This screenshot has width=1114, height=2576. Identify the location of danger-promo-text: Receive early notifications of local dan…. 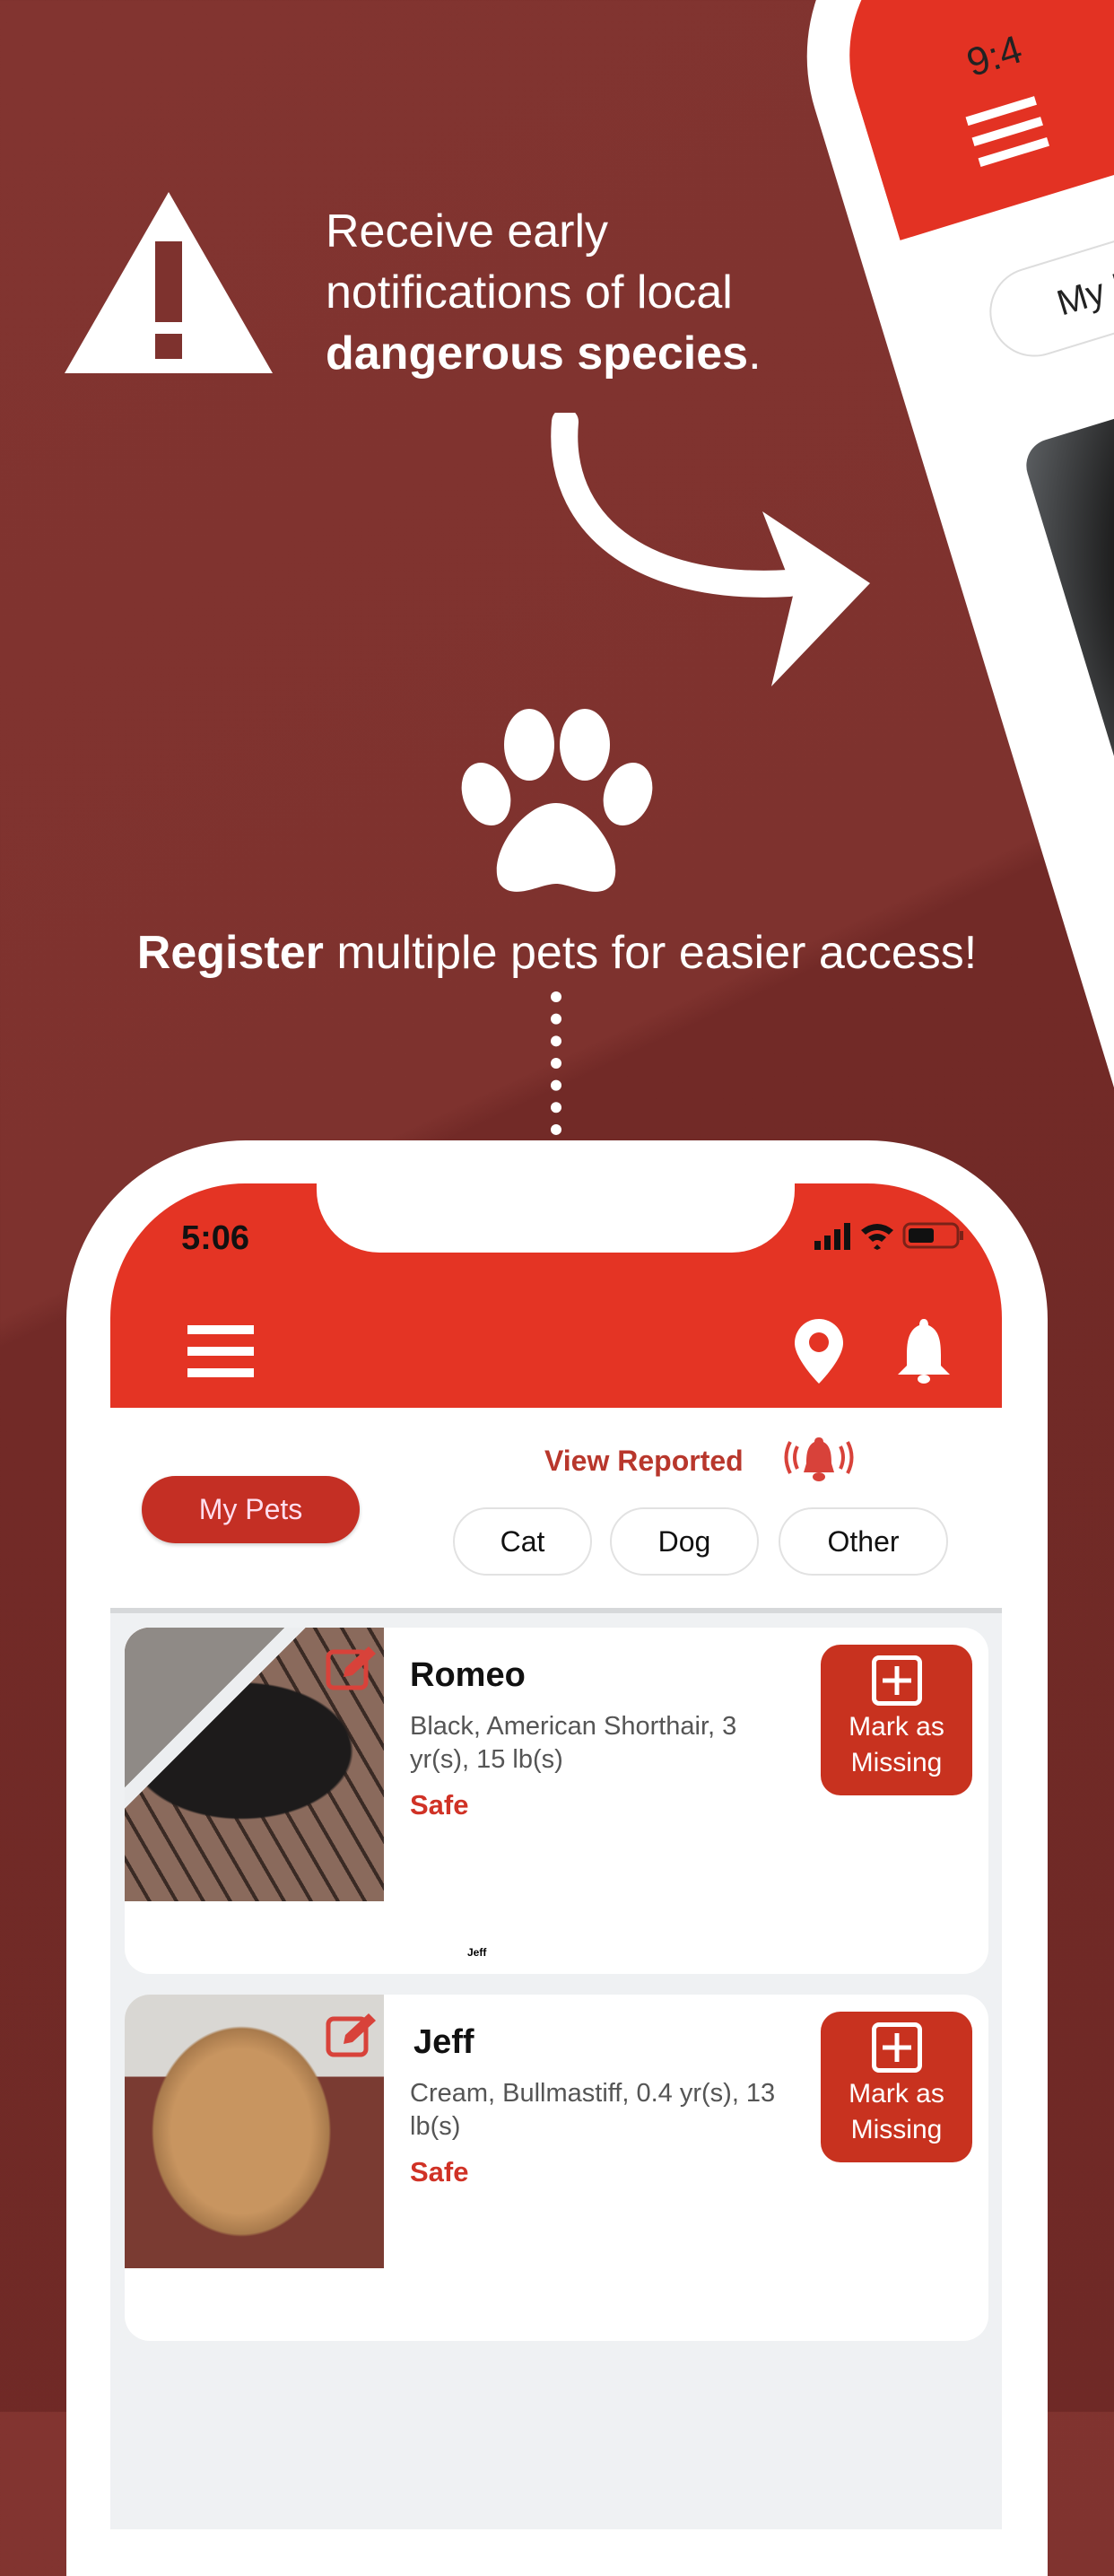
(544, 293).